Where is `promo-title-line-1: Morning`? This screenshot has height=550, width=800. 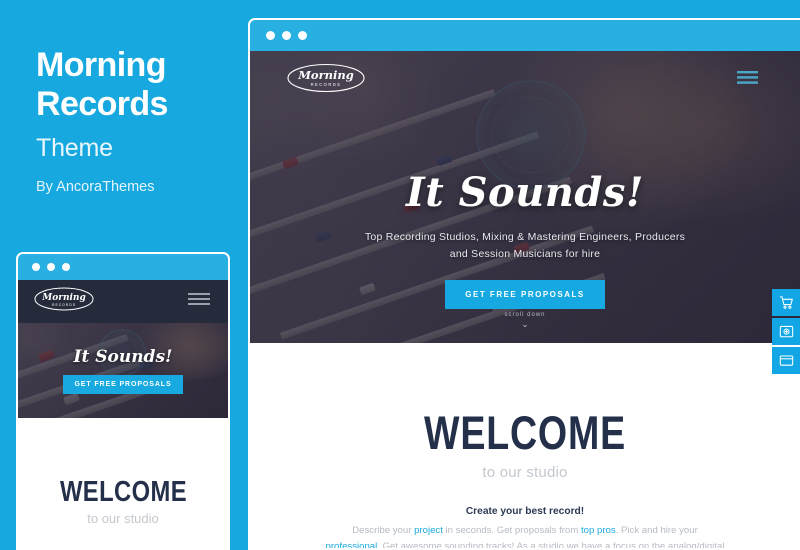
promo-title-line-1: Morning is located at coordinates (101, 65).